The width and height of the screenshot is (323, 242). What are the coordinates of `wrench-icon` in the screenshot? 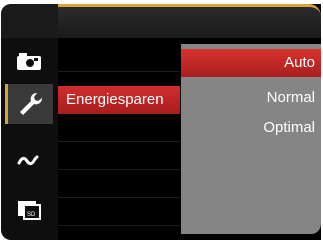 It's located at (30, 103).